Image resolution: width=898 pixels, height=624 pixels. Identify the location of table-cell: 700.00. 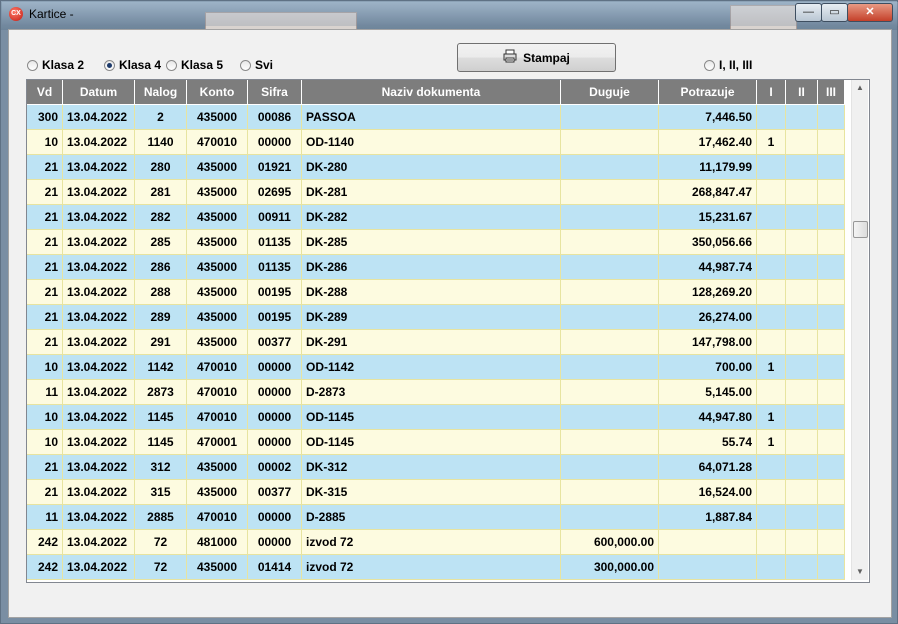
(708, 367).